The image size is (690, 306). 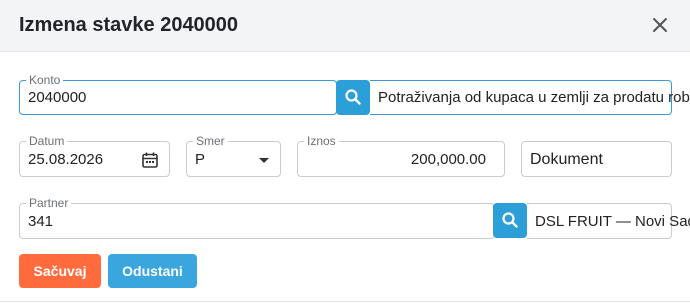 What do you see at coordinates (65, 160) in the screenshot?
I see `datum-input: 25.08.2026` at bounding box center [65, 160].